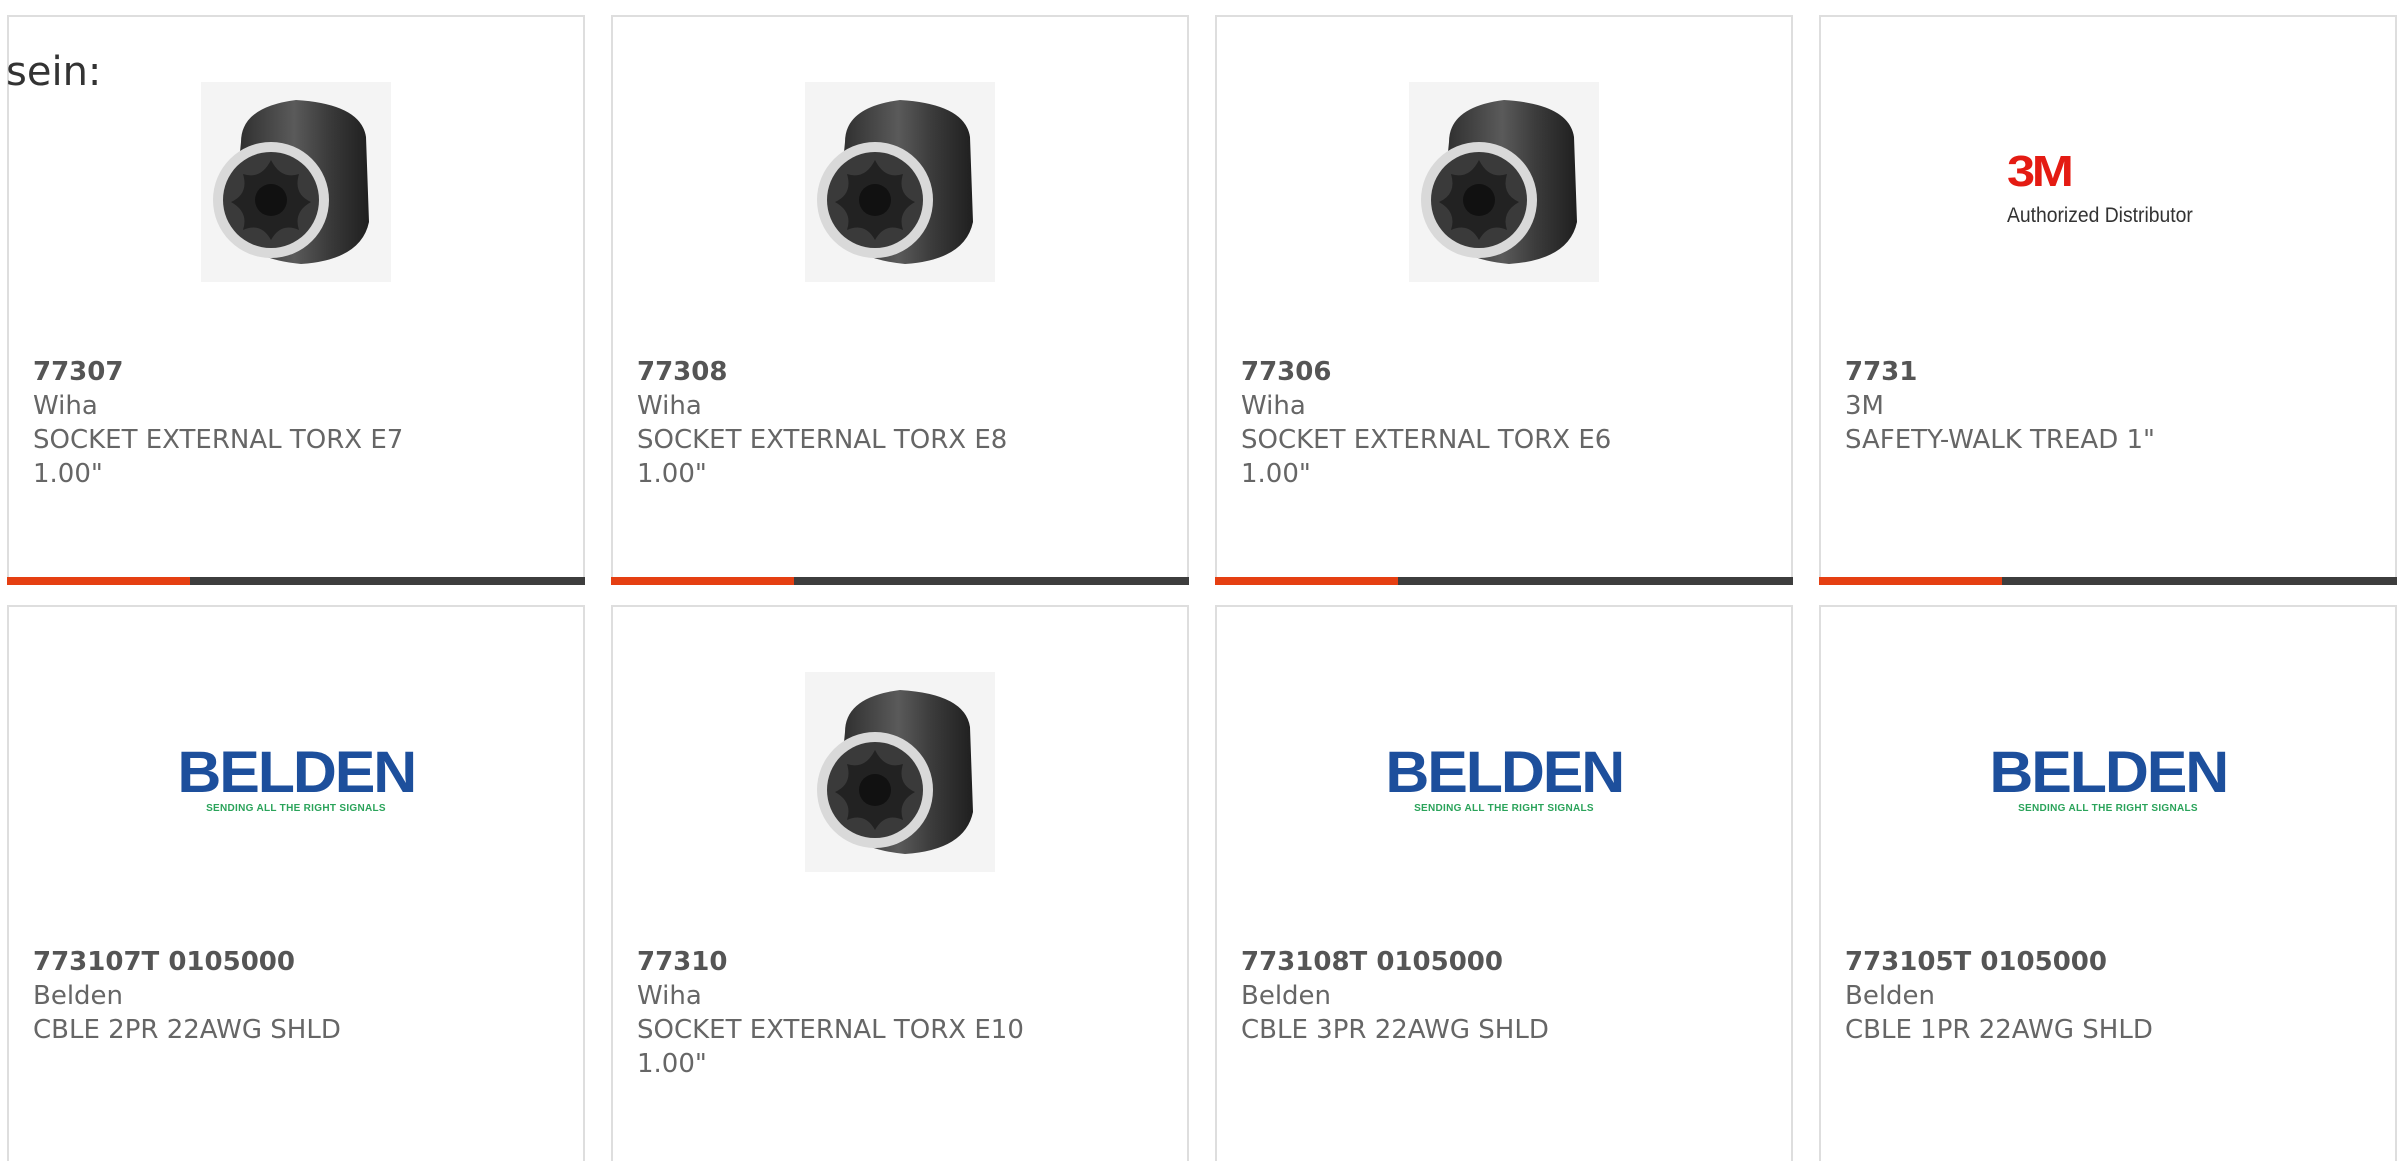  I want to click on product-info: 77307 Wiha SOCKET EXTERNAL TORX E7 1.00", so click(298, 423).